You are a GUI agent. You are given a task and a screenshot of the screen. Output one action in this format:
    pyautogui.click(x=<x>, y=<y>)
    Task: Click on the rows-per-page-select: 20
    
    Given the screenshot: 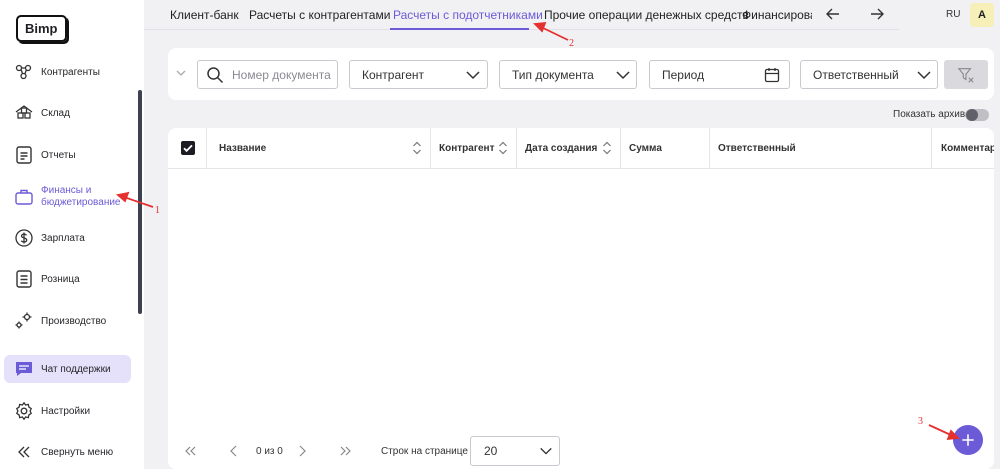 What is the action you would take?
    pyautogui.click(x=515, y=451)
    